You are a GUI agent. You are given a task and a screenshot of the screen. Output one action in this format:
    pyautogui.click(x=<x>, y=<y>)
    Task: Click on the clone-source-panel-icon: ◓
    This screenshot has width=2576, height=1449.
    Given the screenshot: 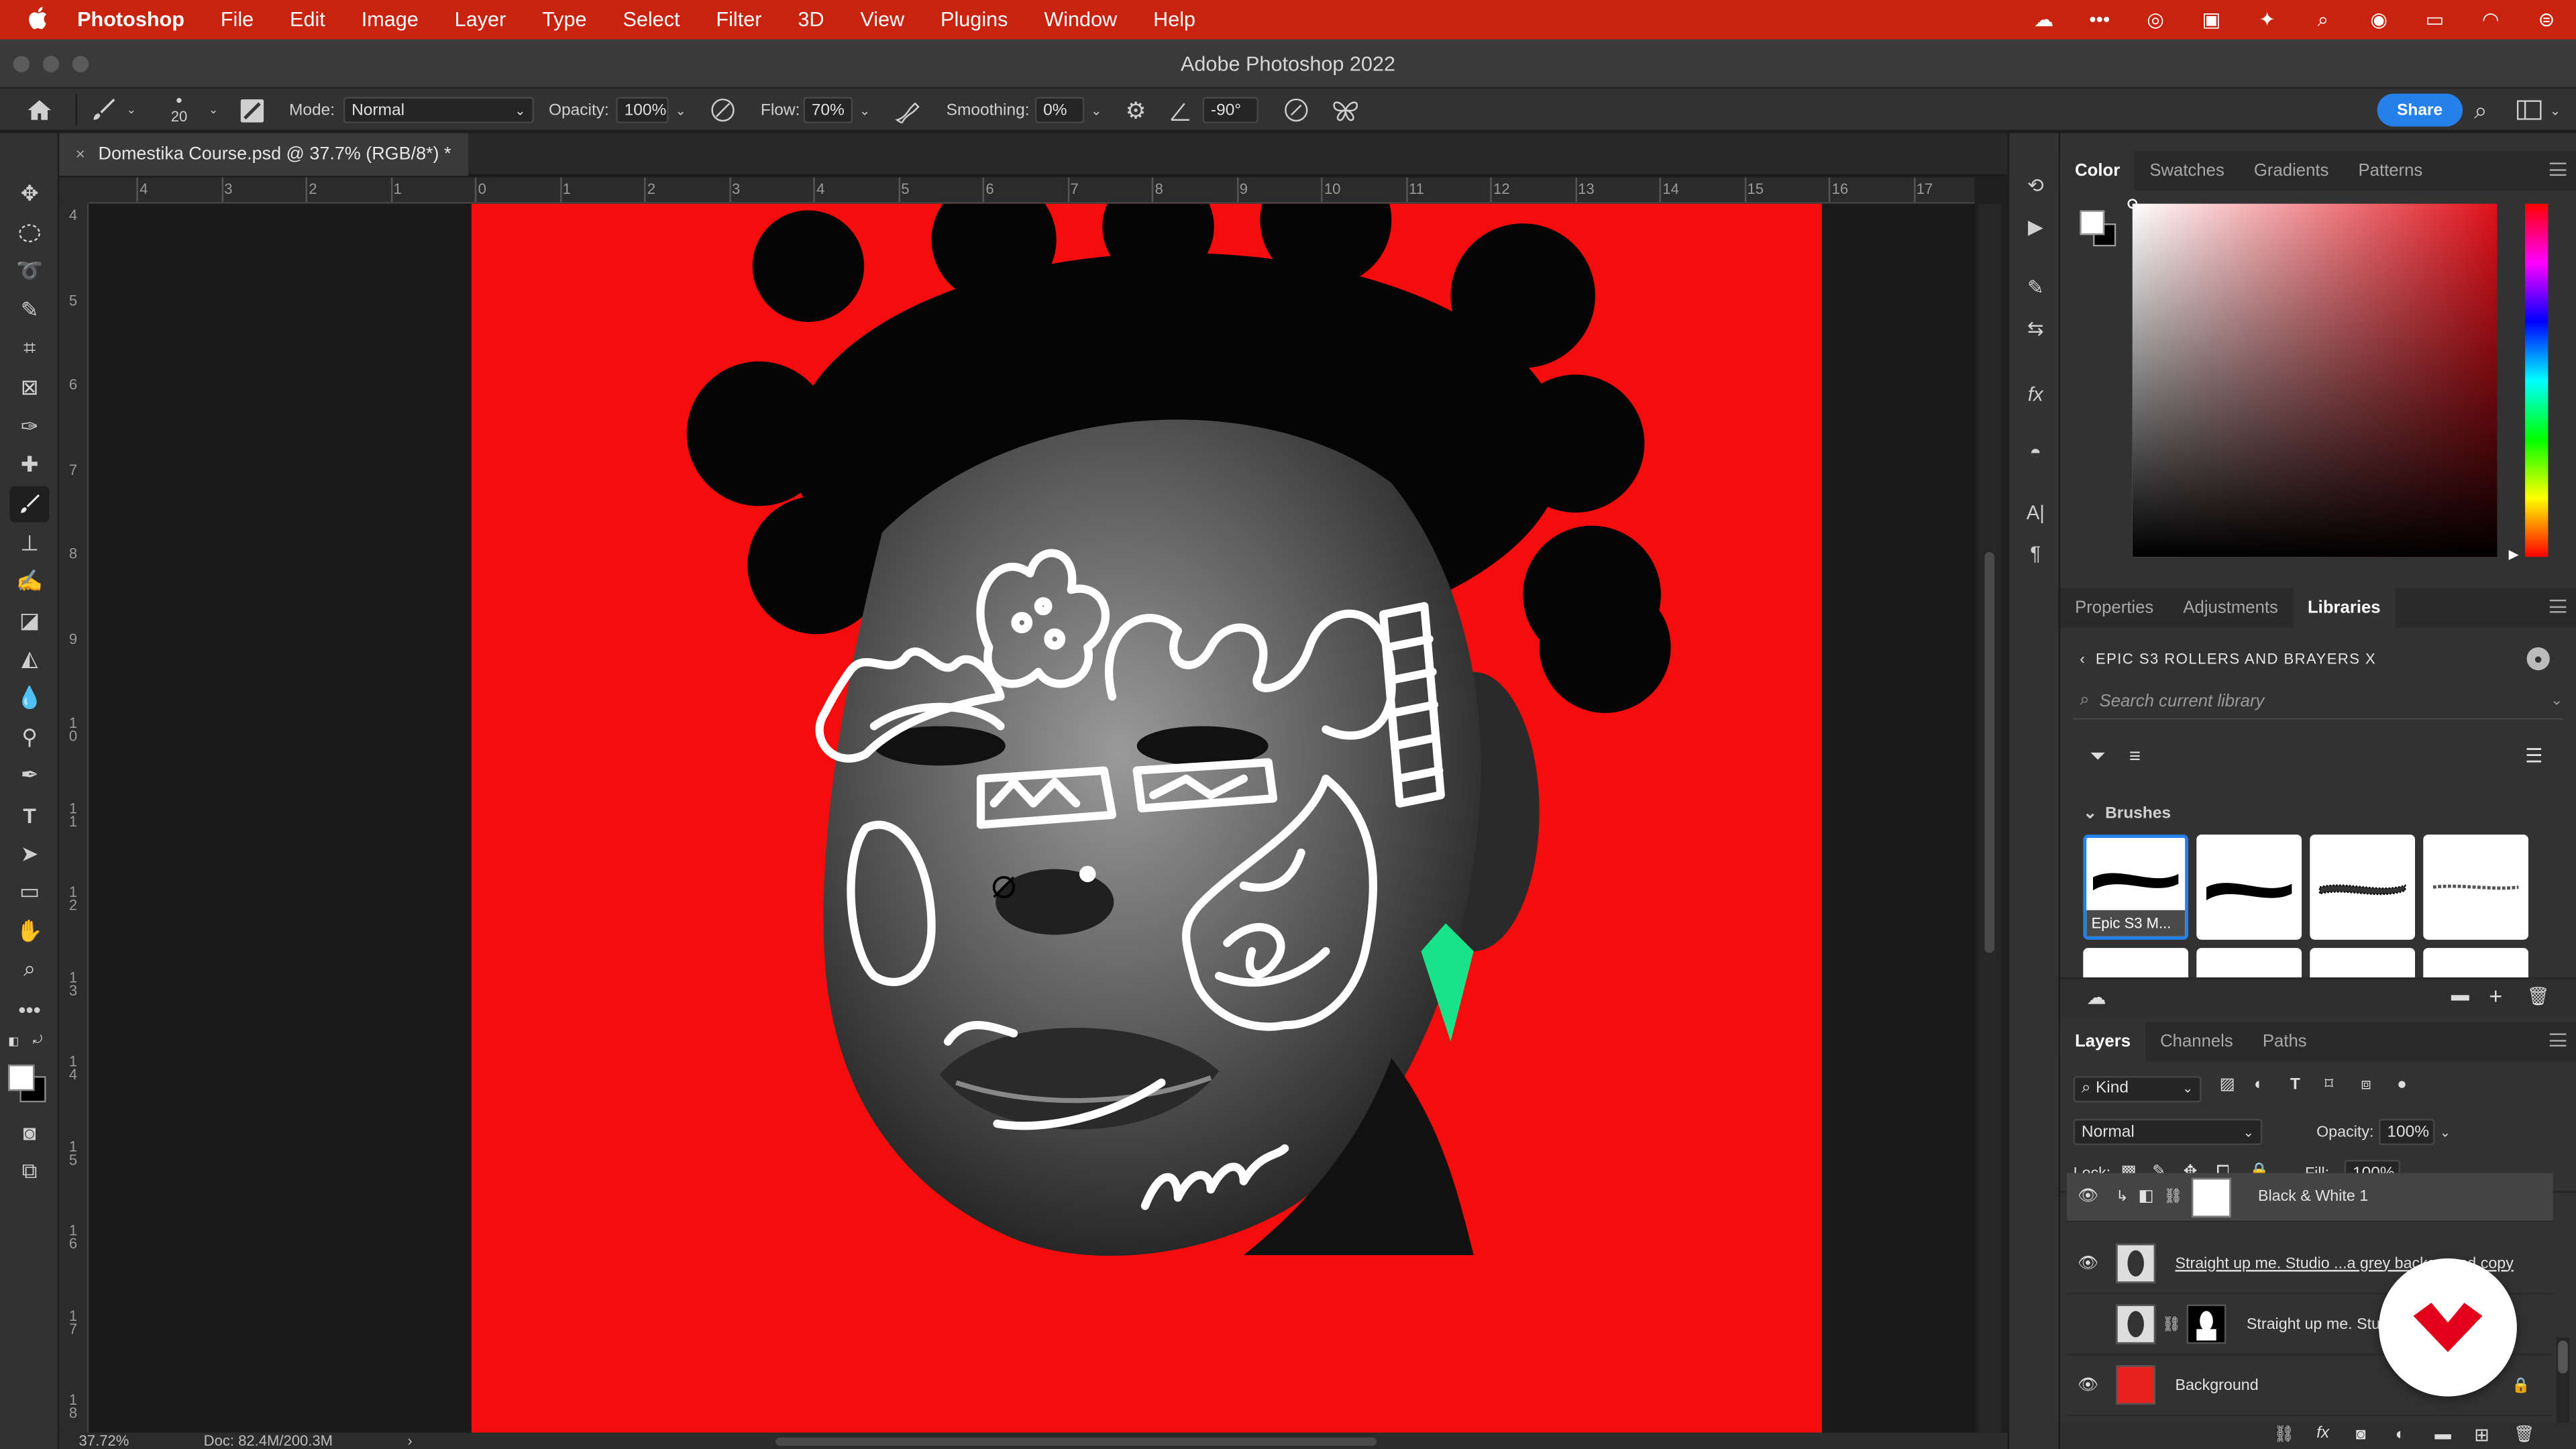 What is the action you would take?
    pyautogui.click(x=2036, y=452)
    